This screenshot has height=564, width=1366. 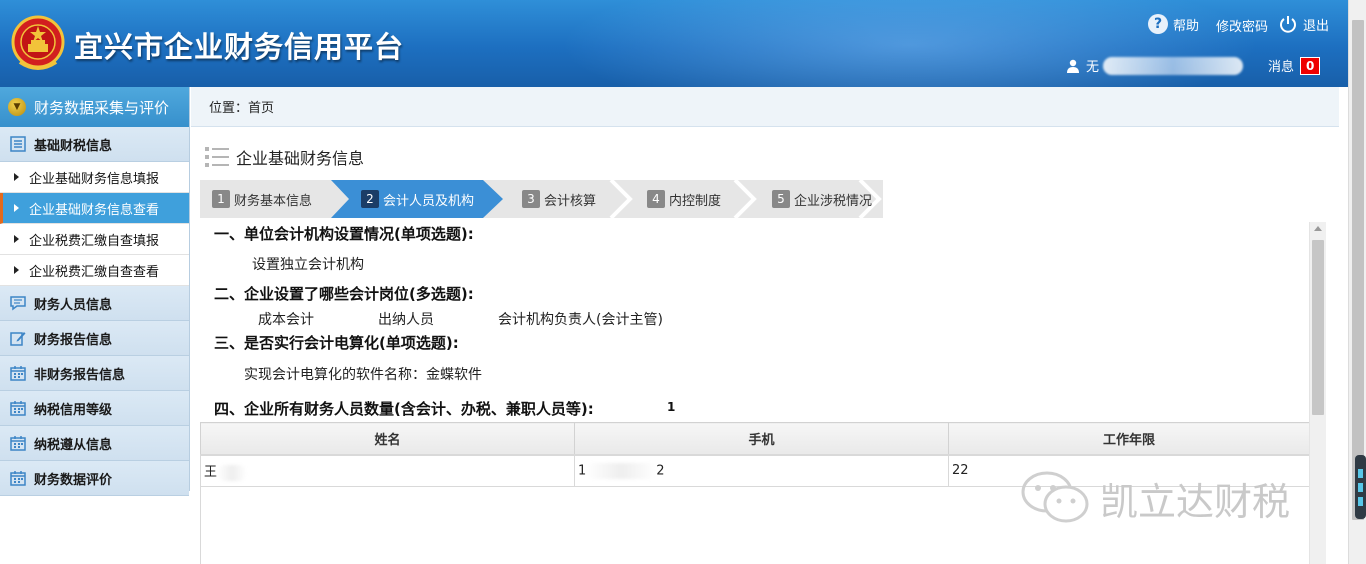 What do you see at coordinates (18, 303) in the screenshot?
I see `chat-icon` at bounding box center [18, 303].